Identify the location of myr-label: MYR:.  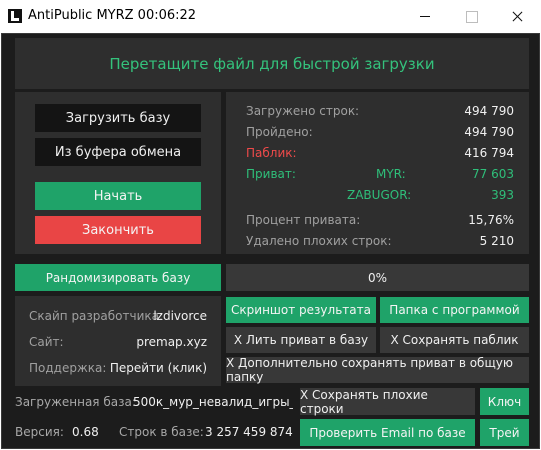
(391, 174).